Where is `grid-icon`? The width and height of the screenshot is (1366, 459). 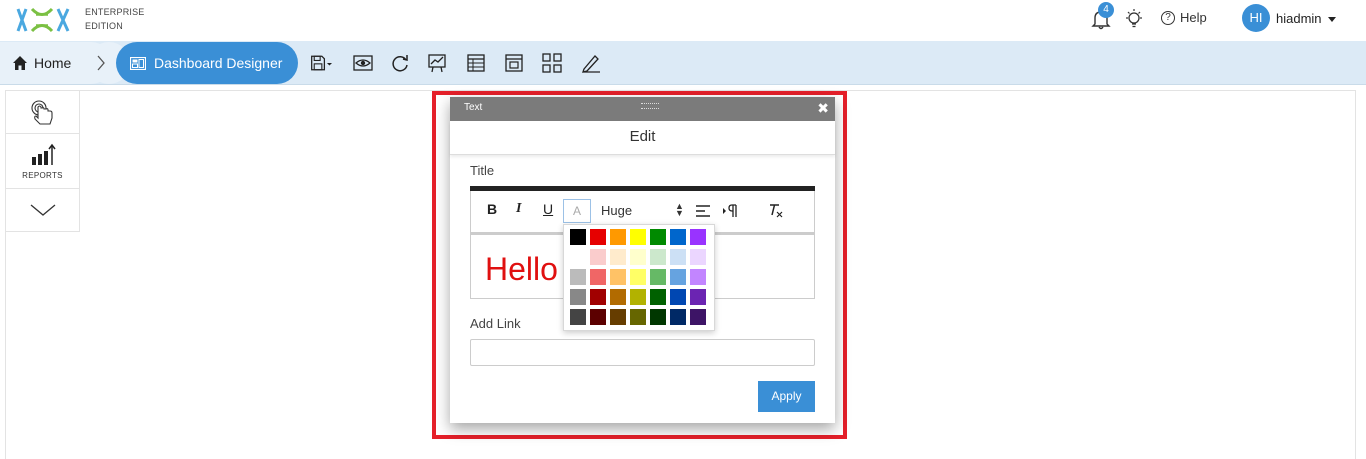
grid-icon is located at coordinates (552, 63).